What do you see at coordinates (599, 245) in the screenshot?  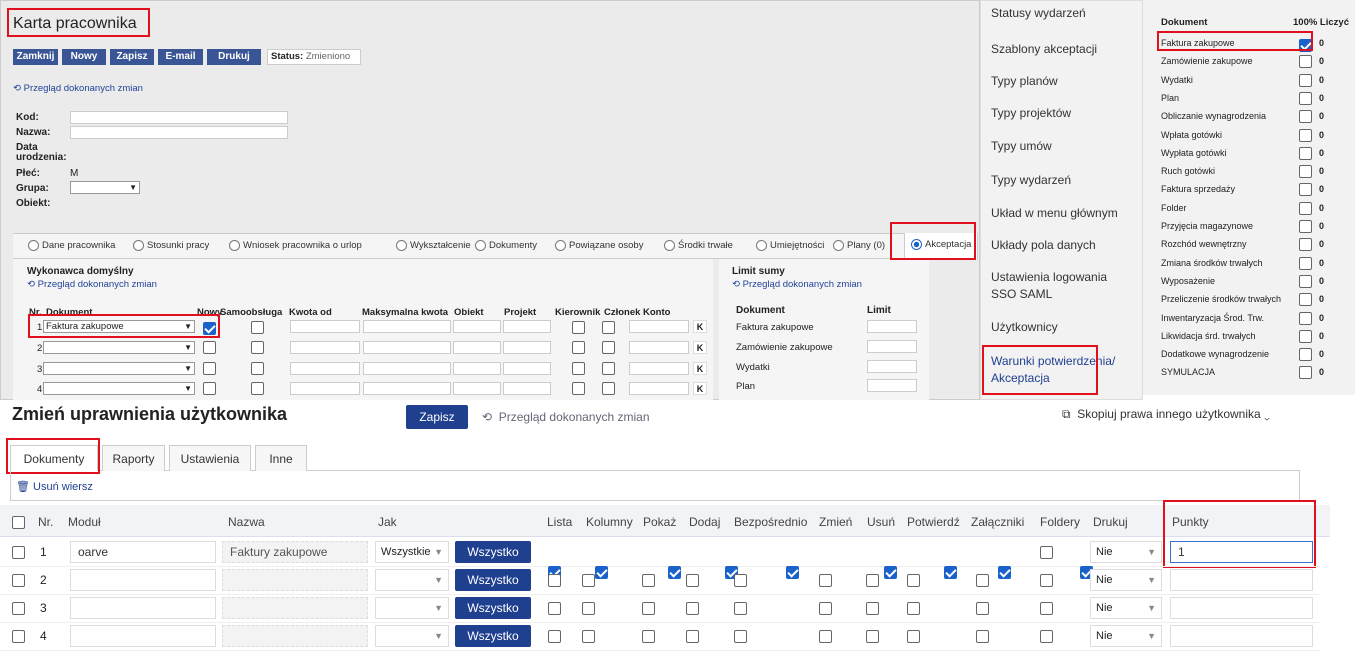 I see `tab-powiazane-osoby: Powiązane osoby` at bounding box center [599, 245].